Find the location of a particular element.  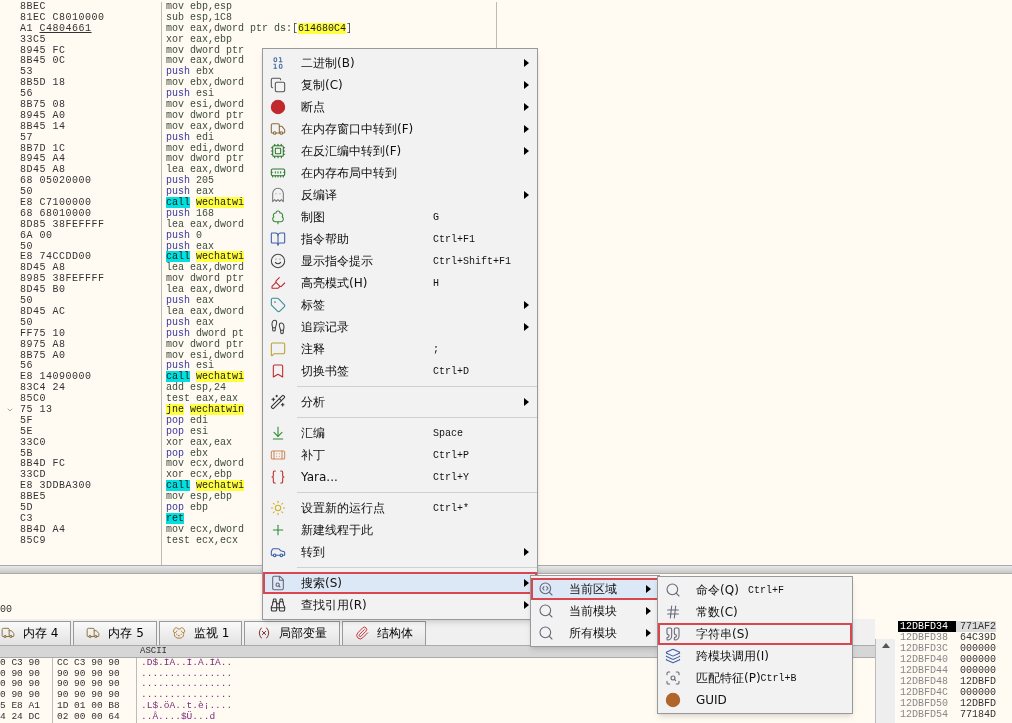

menu-item: 断点 is located at coordinates (400, 107).